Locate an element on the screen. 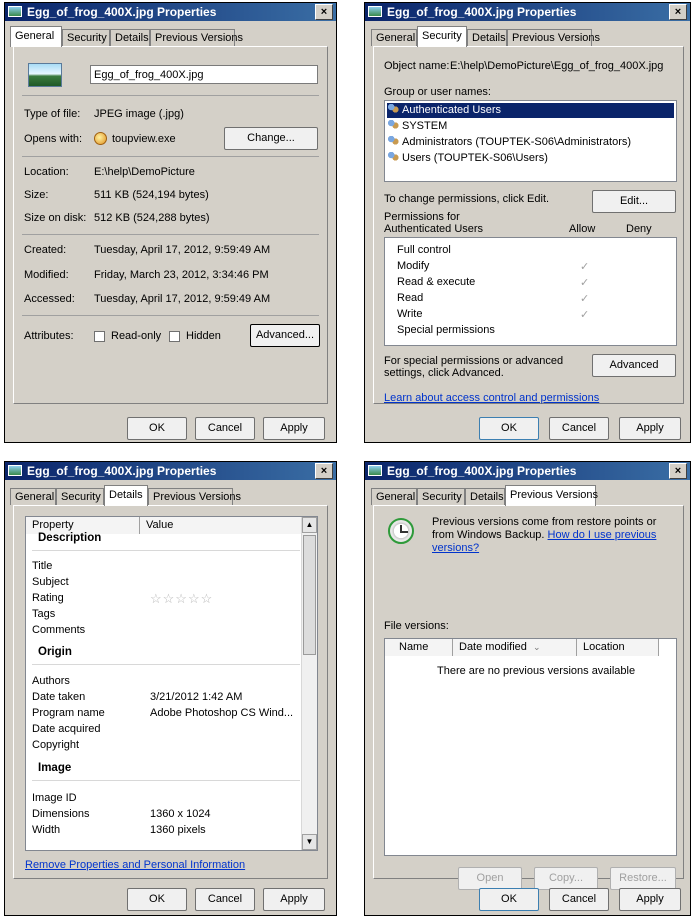  rating-stars-icon: ☆☆☆☆☆ is located at coordinates (181, 599).